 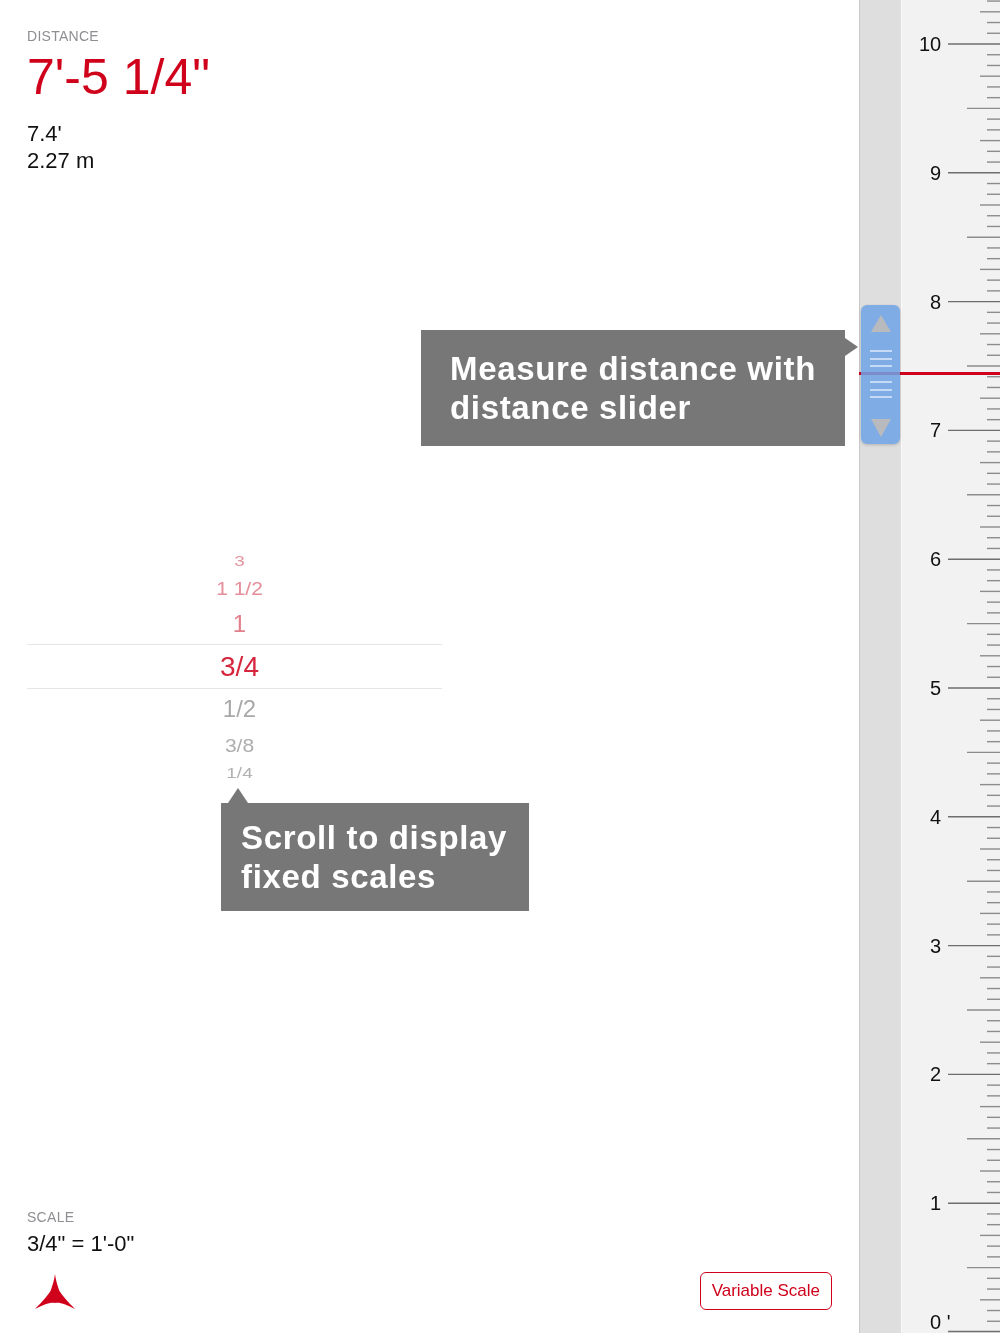 I want to click on ruler-label: 9, so click(x=936, y=172).